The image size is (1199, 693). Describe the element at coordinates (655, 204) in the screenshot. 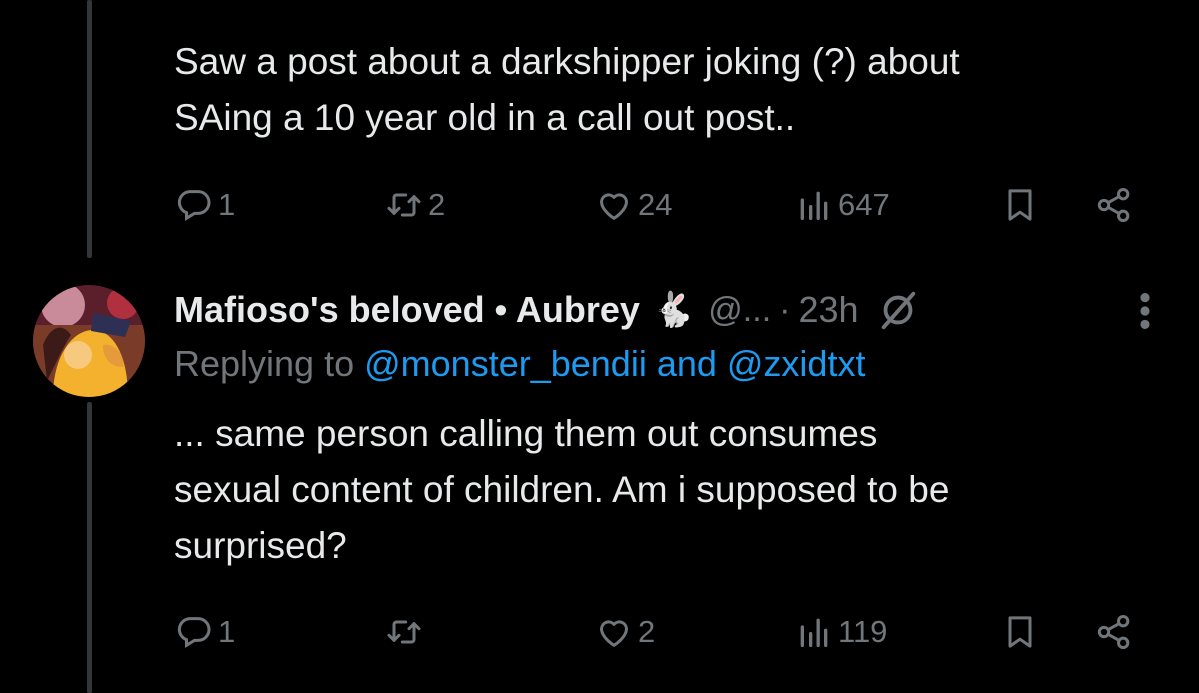

I see `like-count: 24` at that location.